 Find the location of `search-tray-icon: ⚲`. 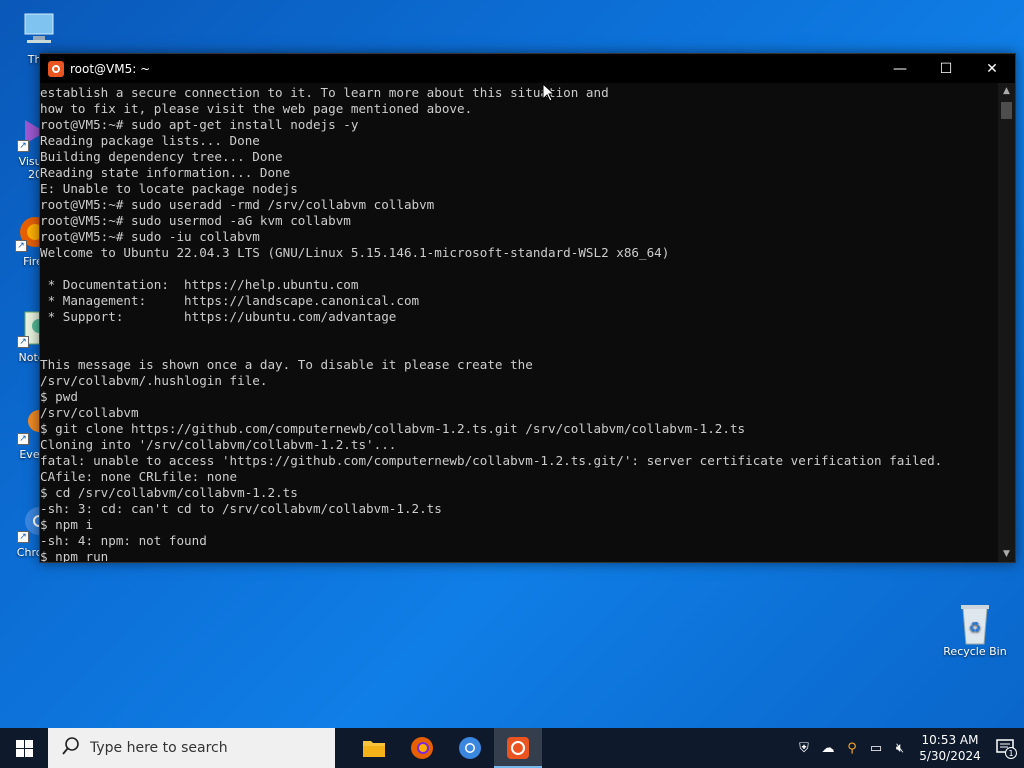

search-tray-icon: ⚲ is located at coordinates (852, 748).